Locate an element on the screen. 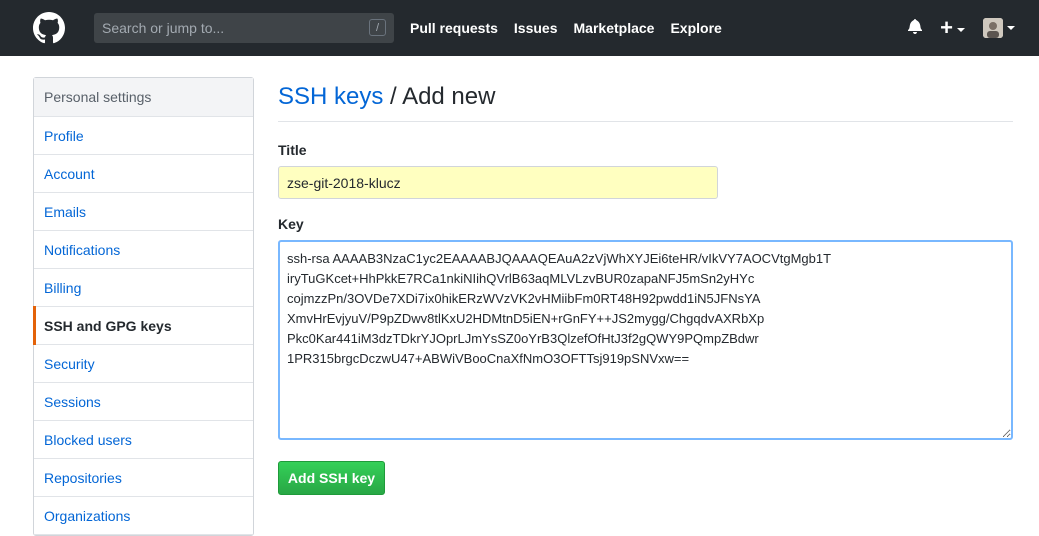  top-nav: Pull requests Issues Marketplace Explore is located at coordinates (574, 28).